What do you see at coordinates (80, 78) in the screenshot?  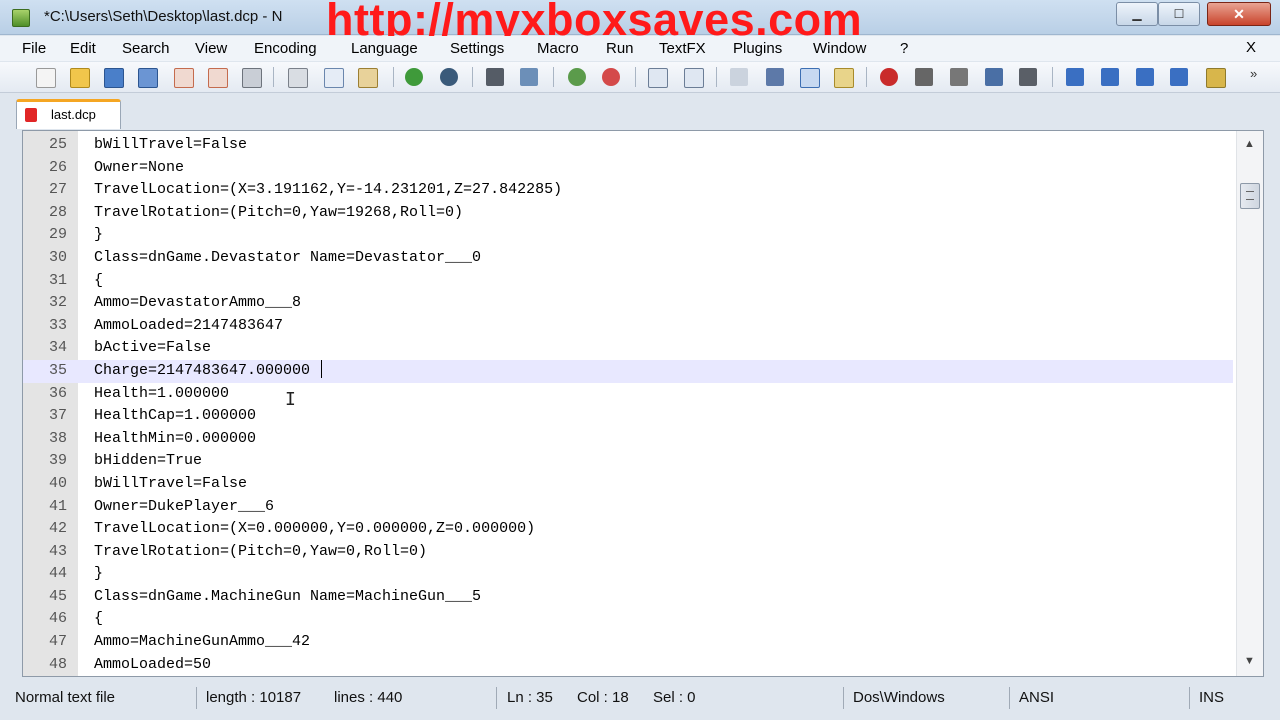 I see `open-file-icon` at bounding box center [80, 78].